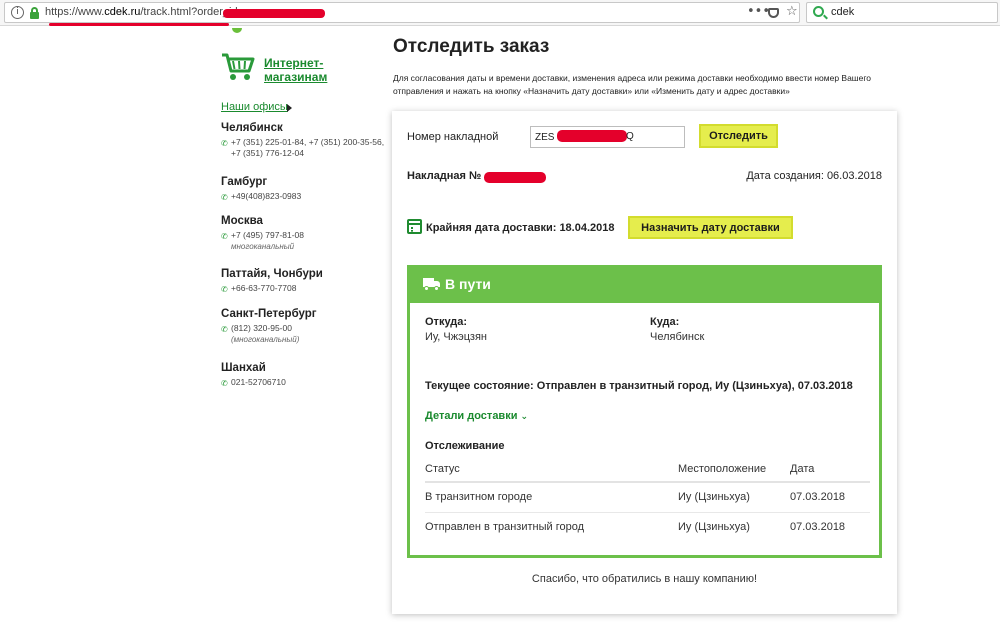 The width and height of the screenshot is (1000, 630). I want to click on truck-icon, so click(432, 284).